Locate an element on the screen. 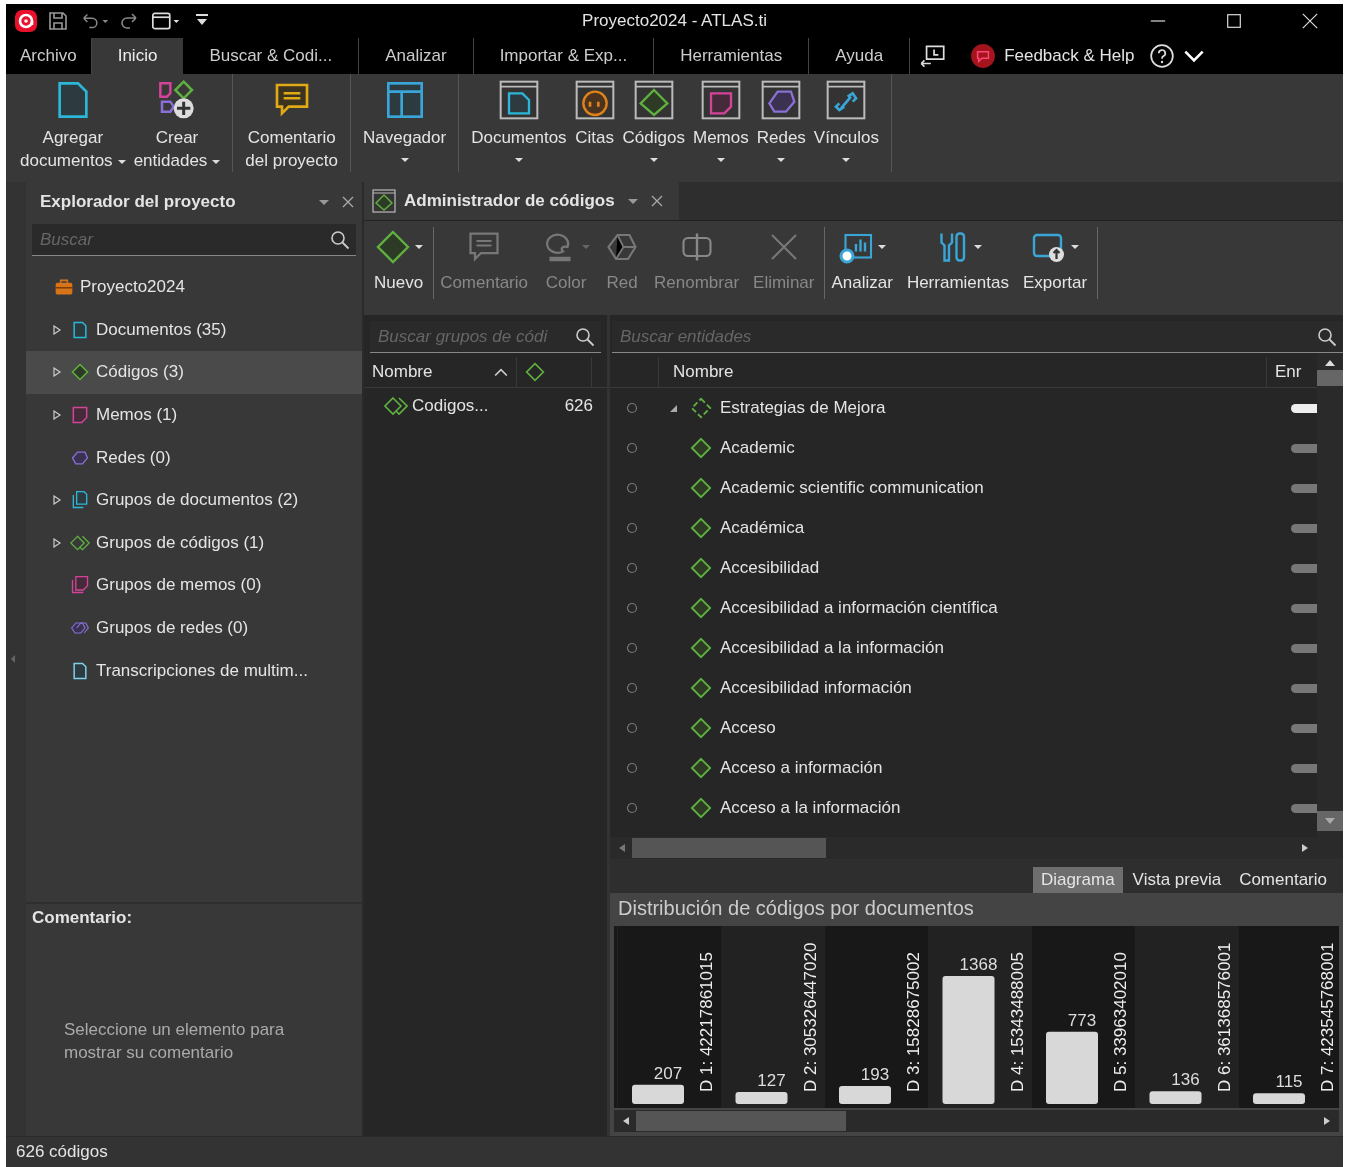 This screenshot has width=1346, height=1167. ribbon-button: Redes is located at coordinates (781, 126).